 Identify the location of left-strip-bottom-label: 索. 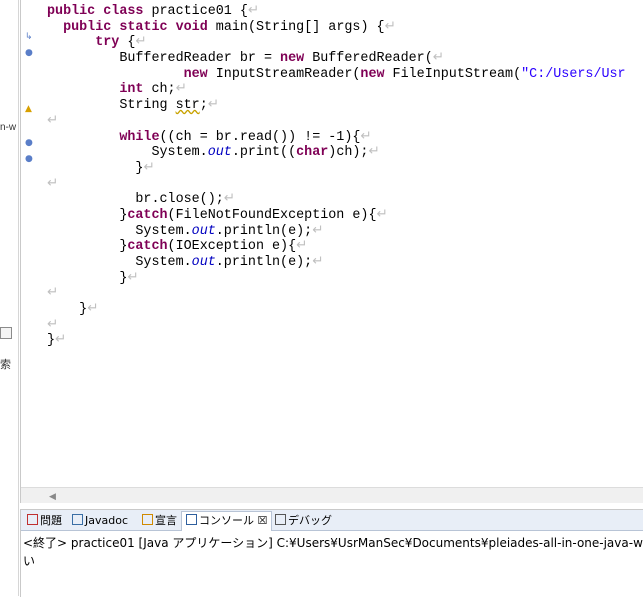
(5, 365).